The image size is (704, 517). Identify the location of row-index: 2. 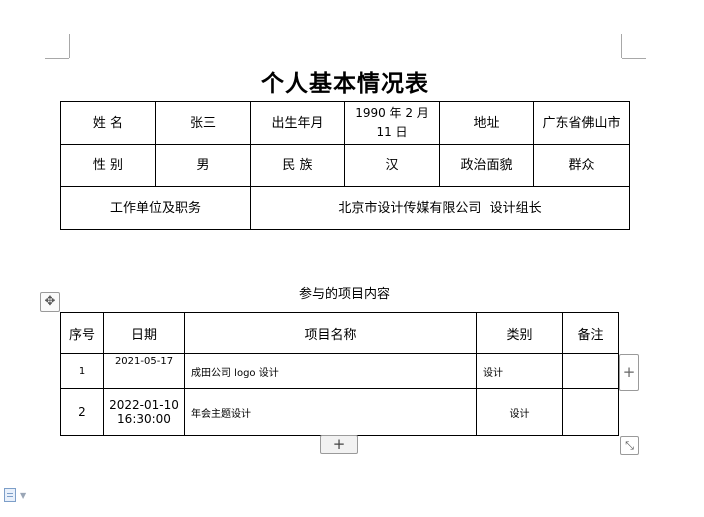
(82, 412).